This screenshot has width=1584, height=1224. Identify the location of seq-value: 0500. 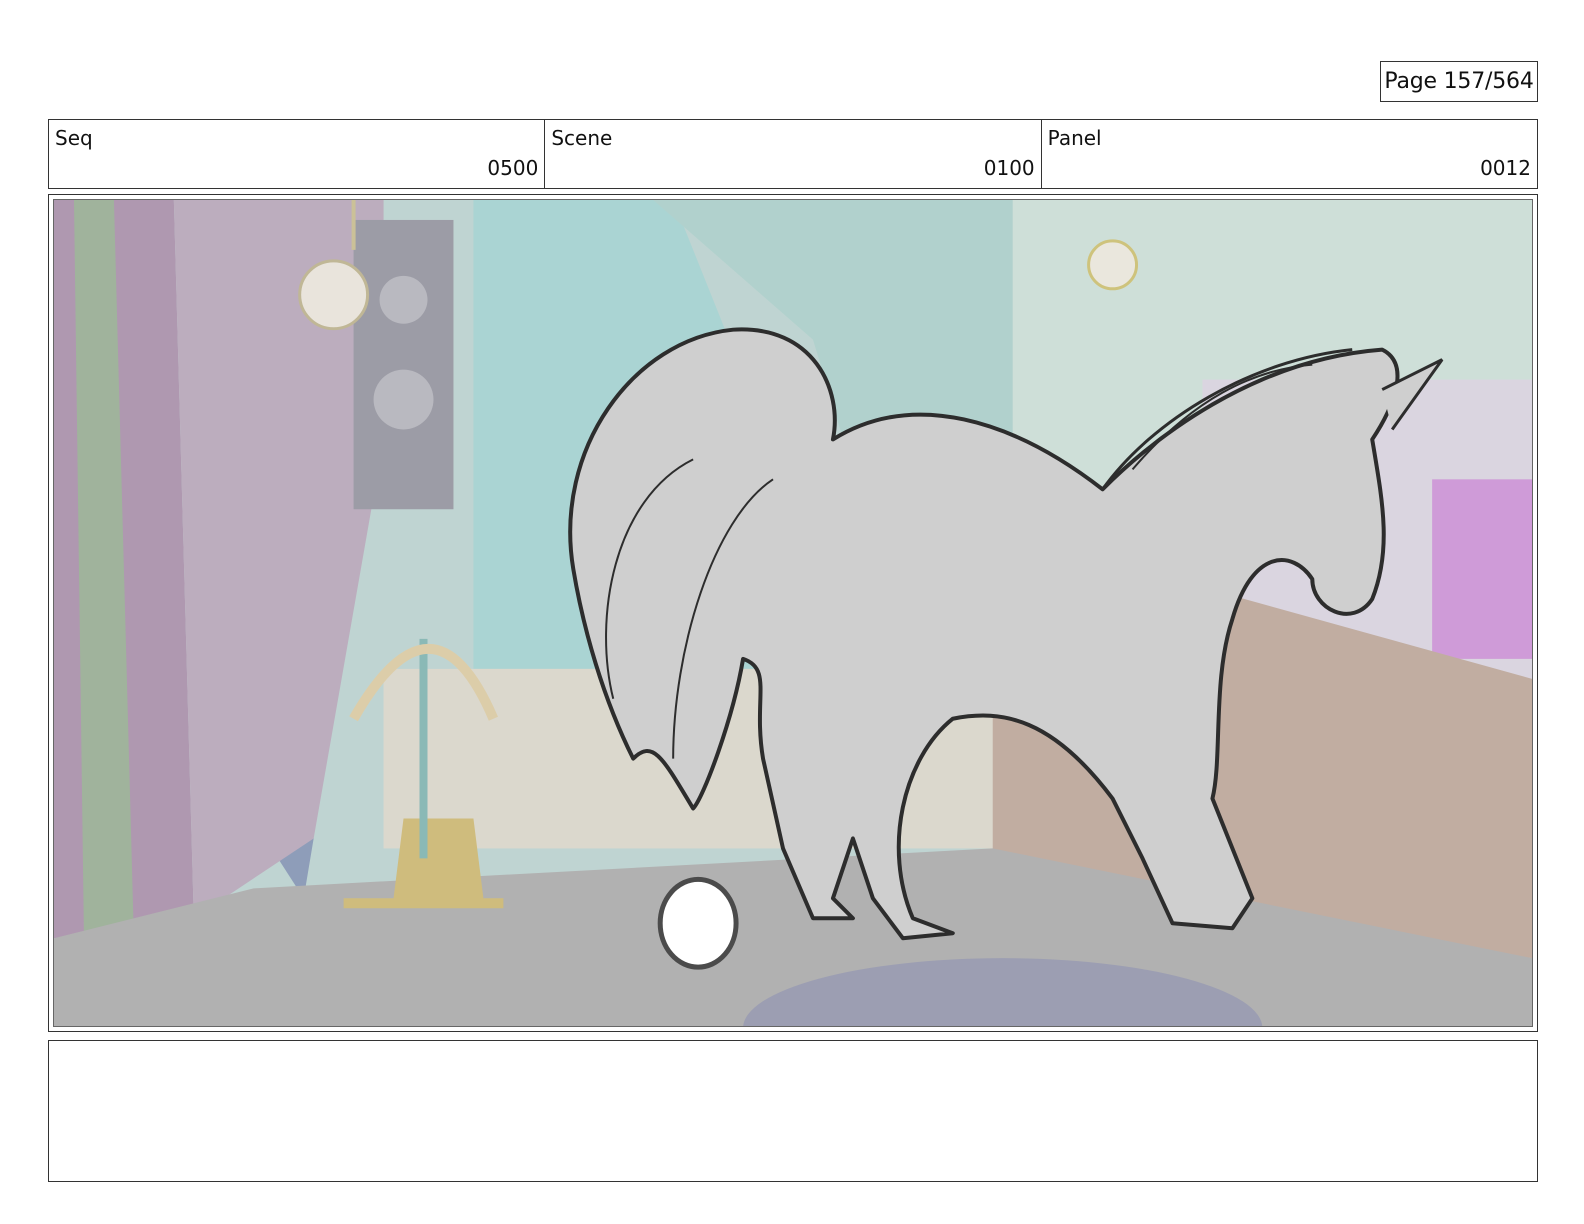
(513, 168).